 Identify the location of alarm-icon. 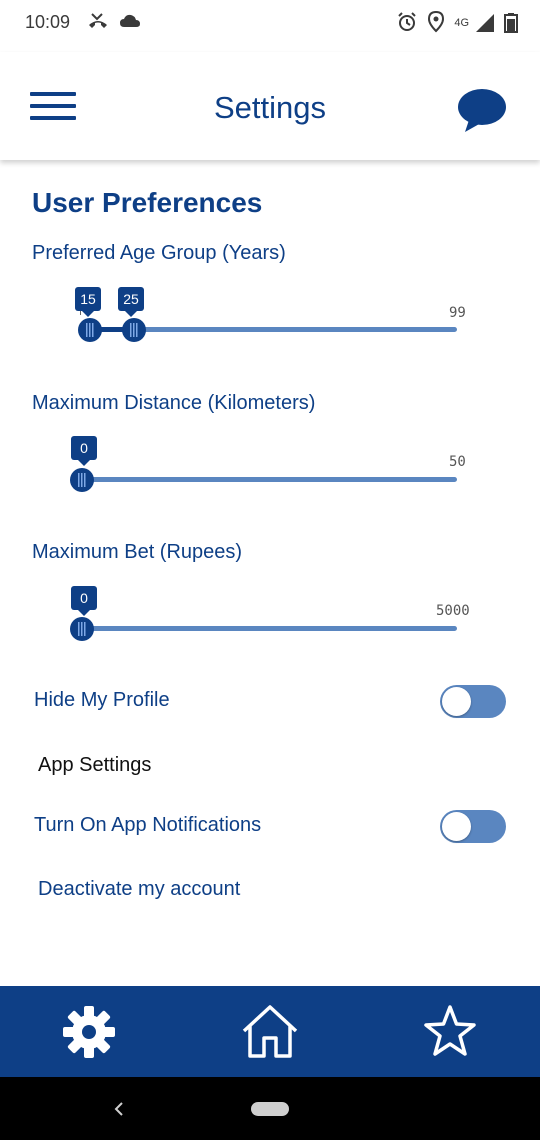
(406, 21).